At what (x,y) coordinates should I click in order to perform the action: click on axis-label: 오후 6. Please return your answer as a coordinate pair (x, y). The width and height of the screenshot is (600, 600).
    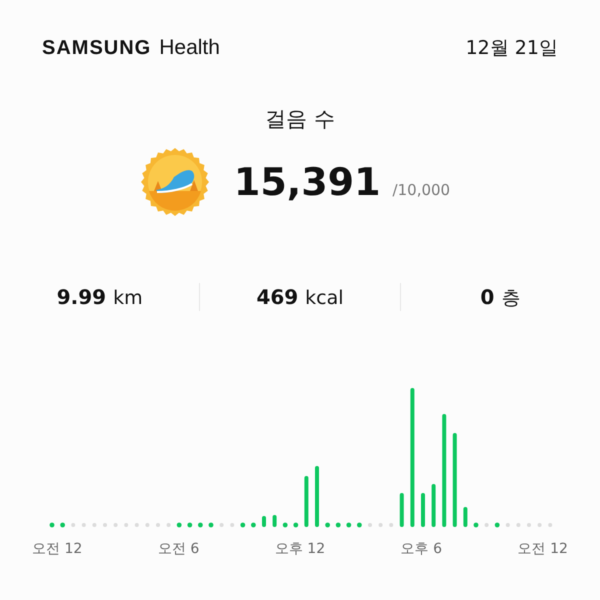
    Looking at the image, I should click on (421, 549).